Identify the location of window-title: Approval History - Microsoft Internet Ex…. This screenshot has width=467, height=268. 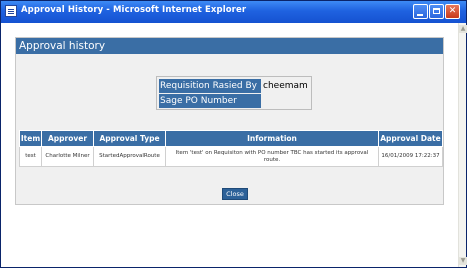
(134, 10).